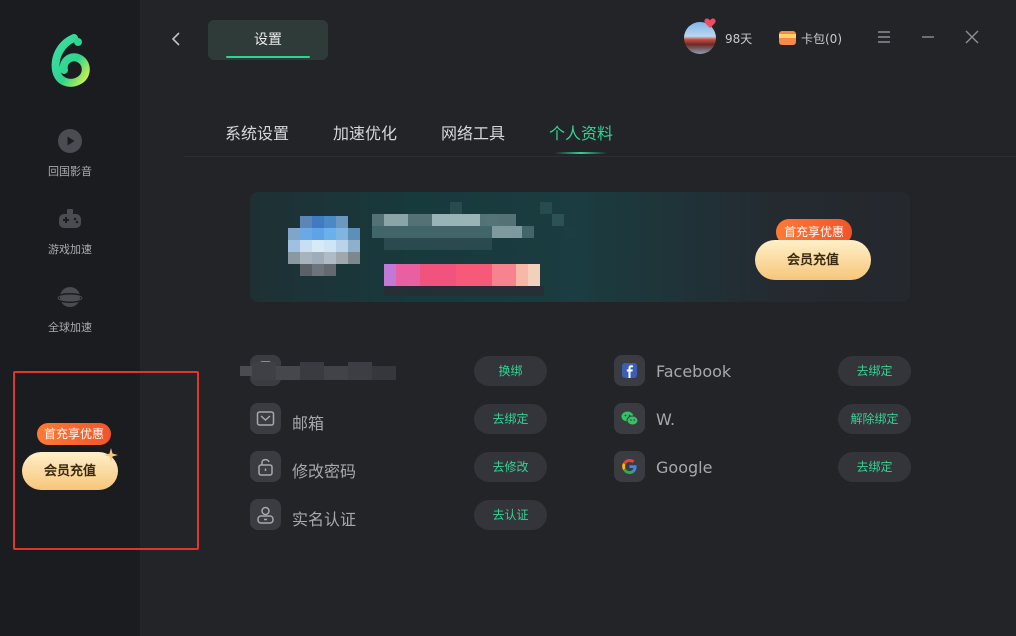 The height and width of the screenshot is (636, 1016). I want to click on email-row-label: 邮箱, so click(308, 423).